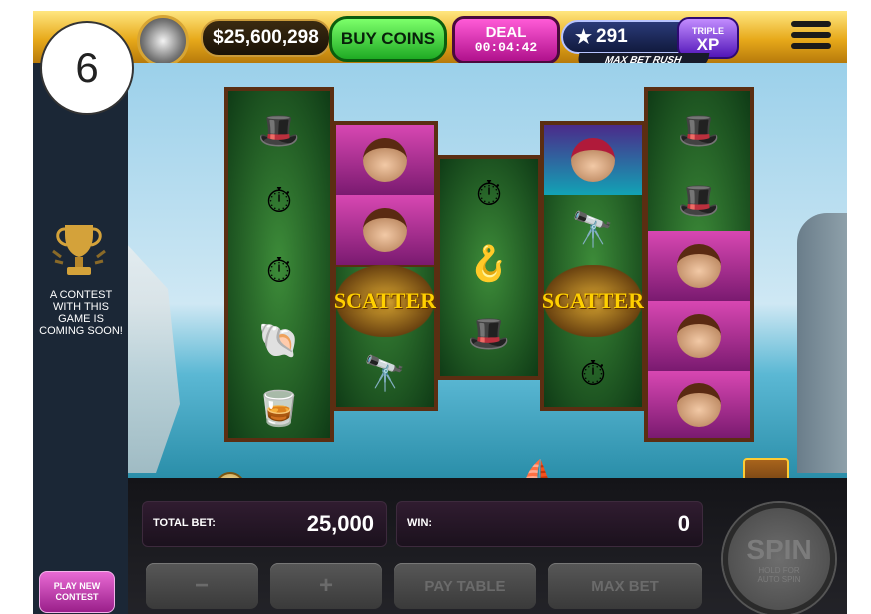 The width and height of the screenshot is (871, 614). Describe the element at coordinates (506, 47) in the screenshot. I see `deal-timer: 00:04:42` at that location.